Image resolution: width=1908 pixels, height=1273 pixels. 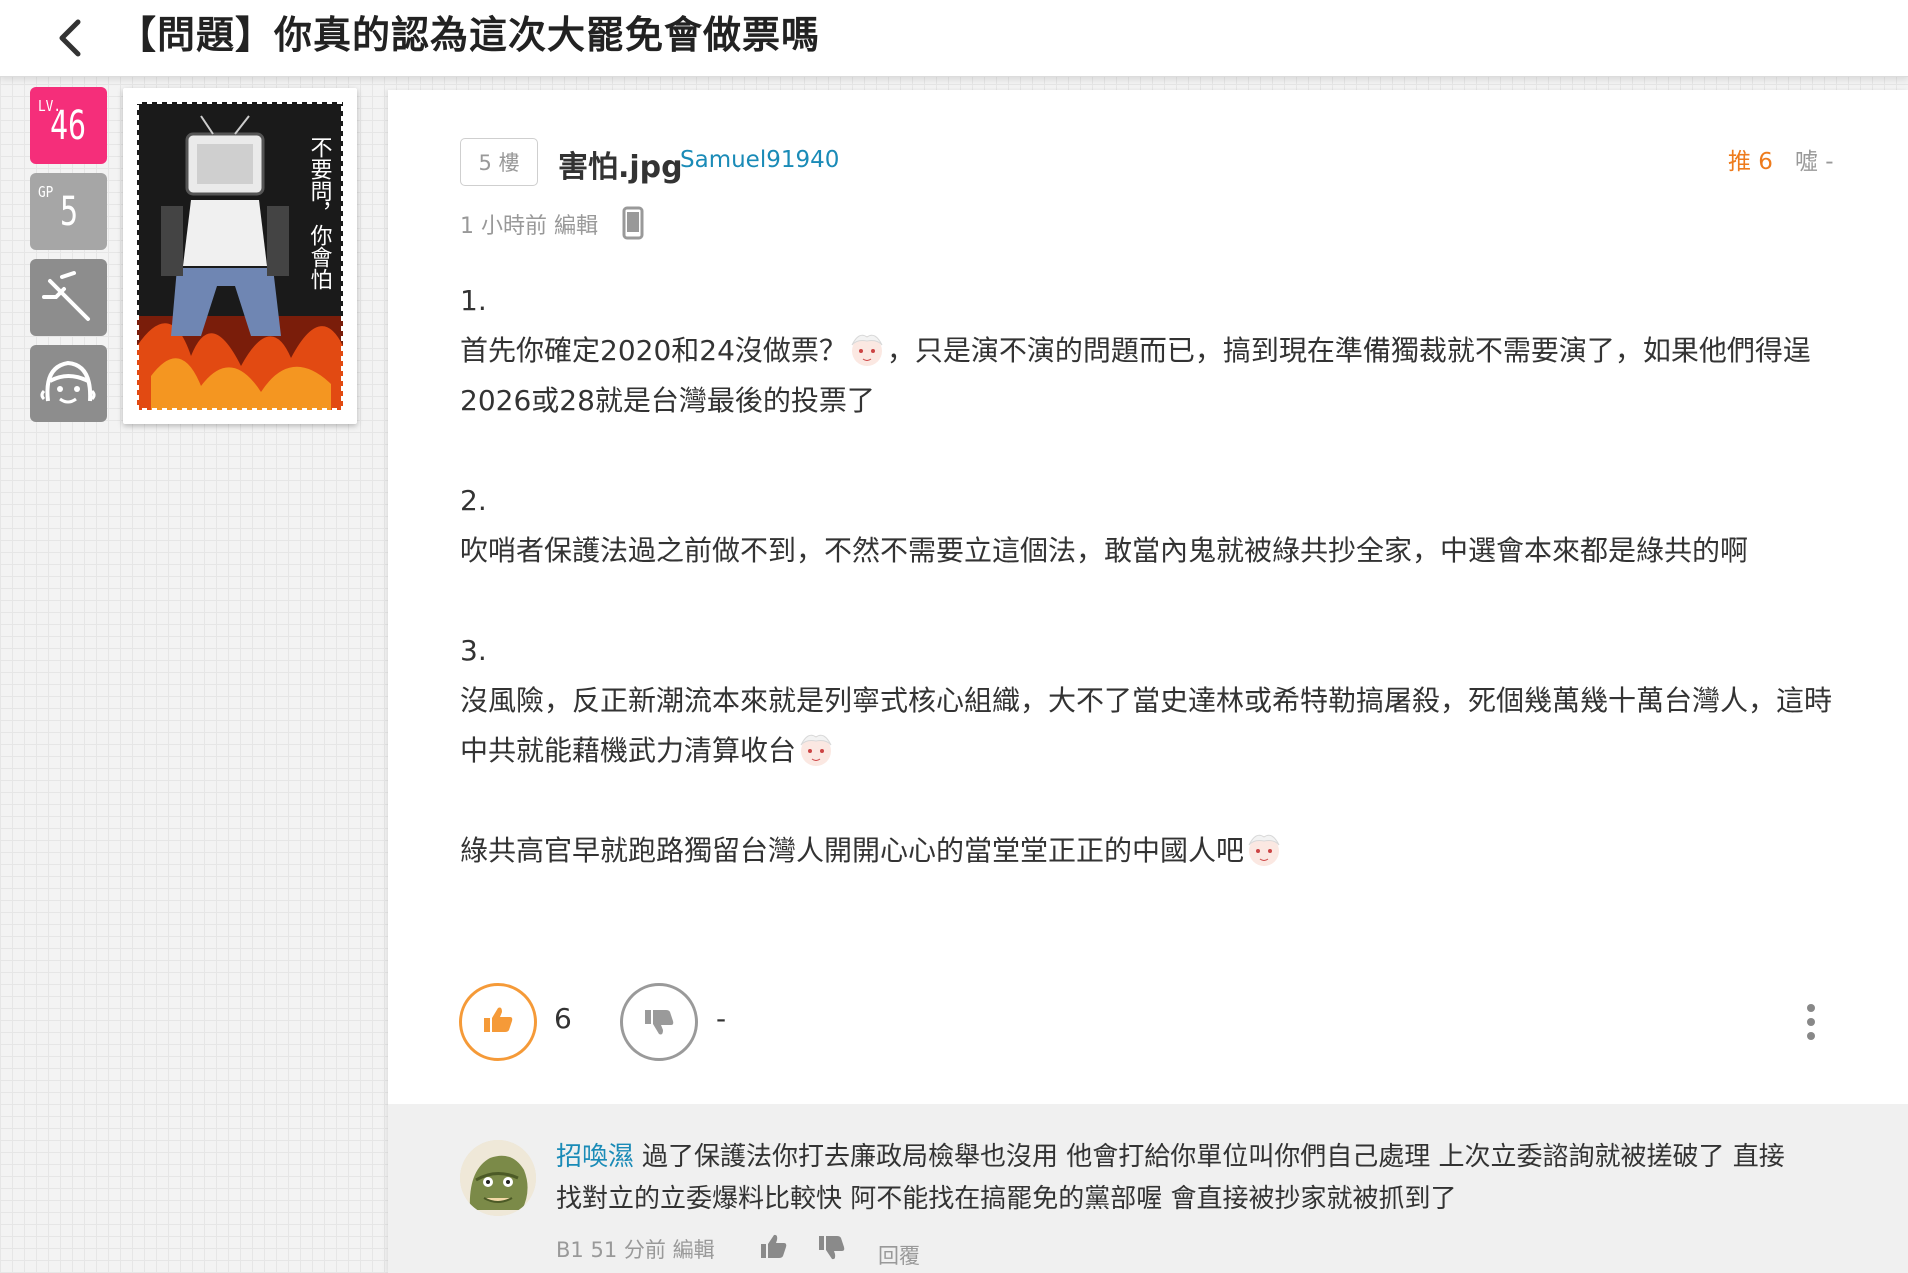 I want to click on comment-edit-link: 編輯, so click(x=694, y=1250).